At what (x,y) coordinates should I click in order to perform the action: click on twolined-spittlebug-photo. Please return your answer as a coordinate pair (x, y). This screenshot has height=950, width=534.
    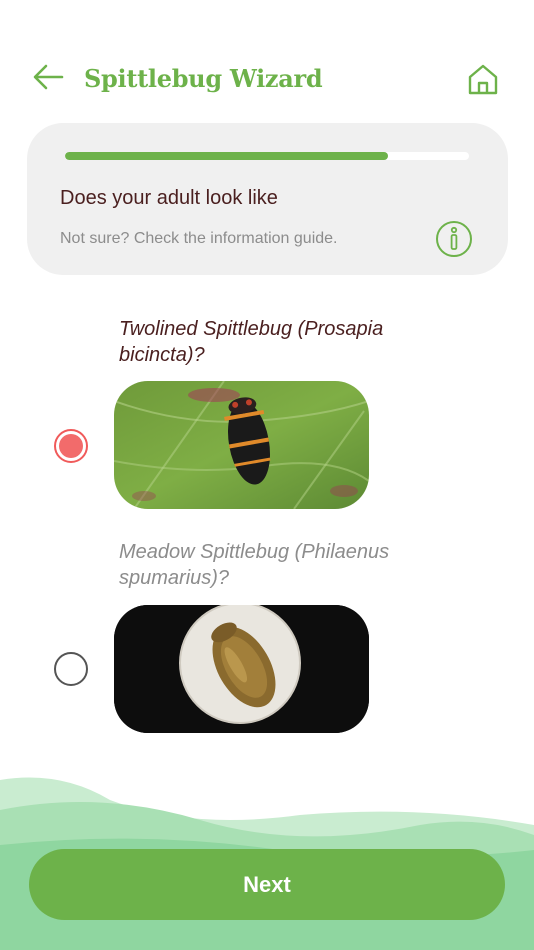
    Looking at the image, I should click on (241, 445).